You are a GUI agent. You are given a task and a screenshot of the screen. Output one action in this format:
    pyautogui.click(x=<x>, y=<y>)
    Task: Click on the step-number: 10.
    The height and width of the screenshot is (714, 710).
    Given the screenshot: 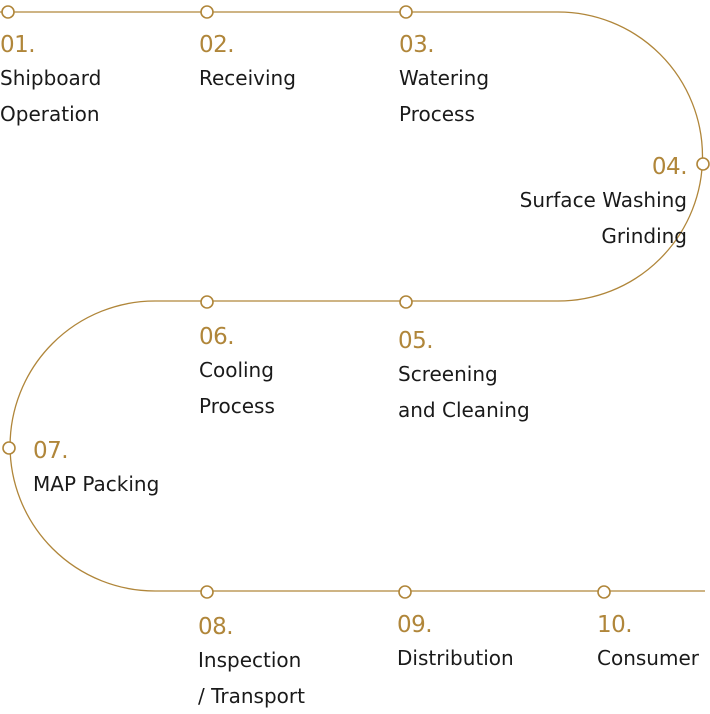 What is the action you would take?
    pyautogui.click(x=615, y=625)
    